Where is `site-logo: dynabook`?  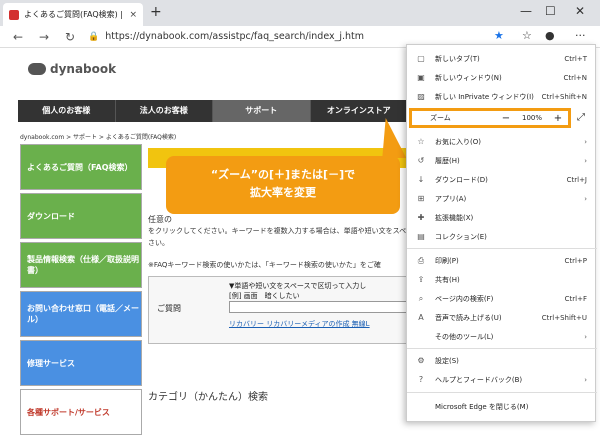
site-logo: dynabook is located at coordinates (72, 69).